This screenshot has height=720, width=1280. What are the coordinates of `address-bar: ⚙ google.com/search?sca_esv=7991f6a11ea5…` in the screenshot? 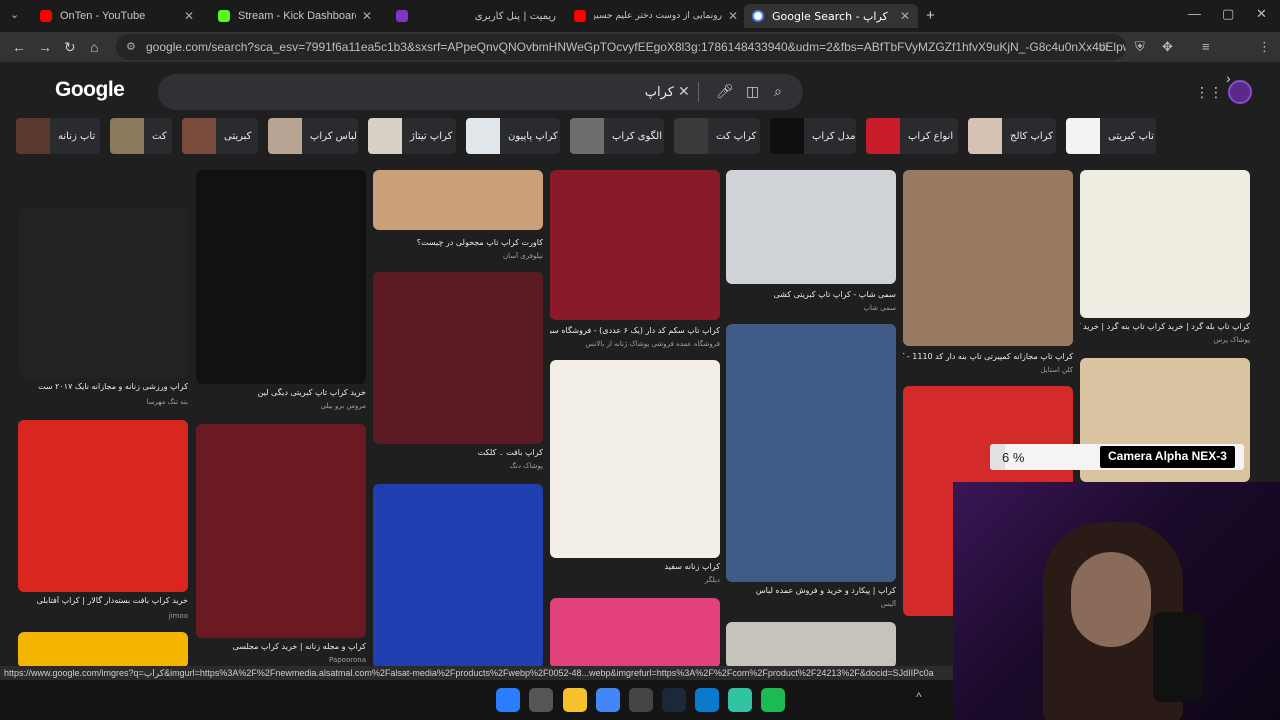 It's located at (621, 47).